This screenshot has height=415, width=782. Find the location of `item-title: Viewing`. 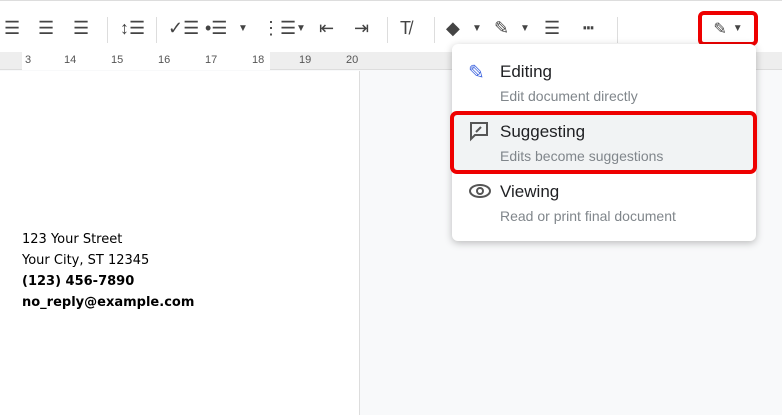

item-title: Viewing is located at coordinates (530, 191).